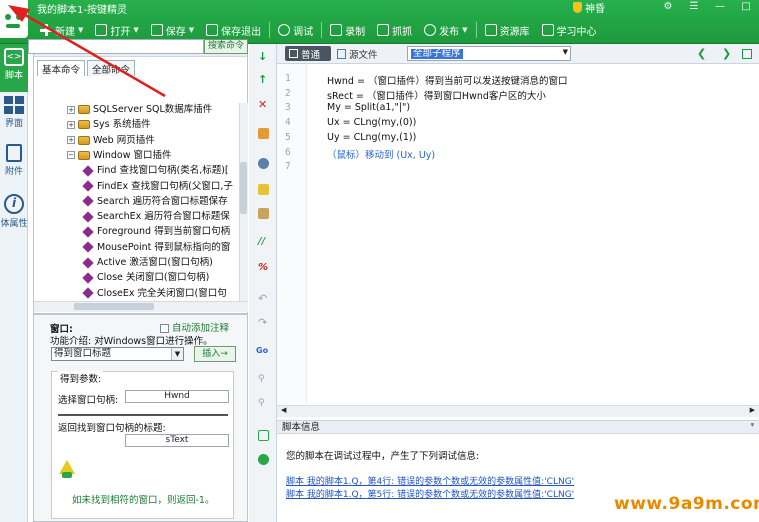 The image size is (759, 522). I want to click on command-select: 得到窗口标题 ▼, so click(117, 354).